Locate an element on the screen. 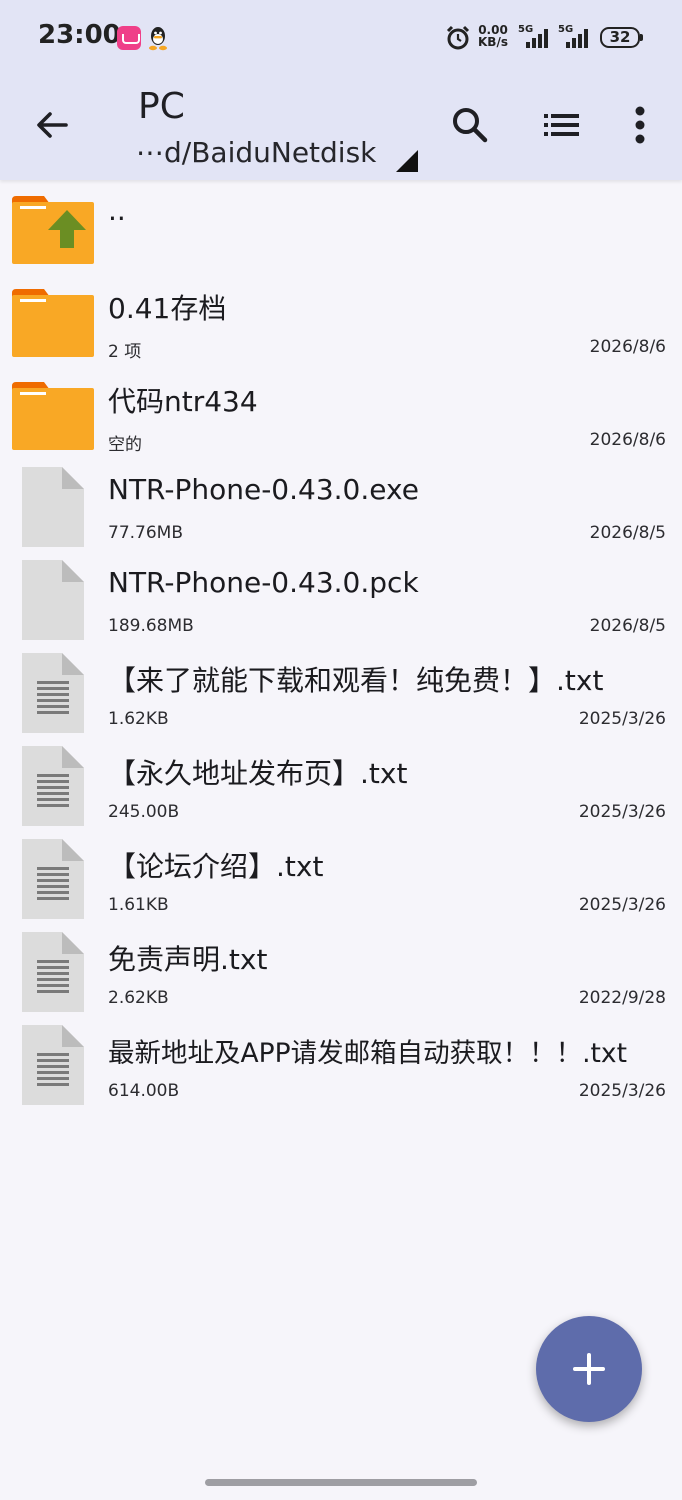 The height and width of the screenshot is (1500, 682). gesture-nav-handle is located at coordinates (341, 1482).